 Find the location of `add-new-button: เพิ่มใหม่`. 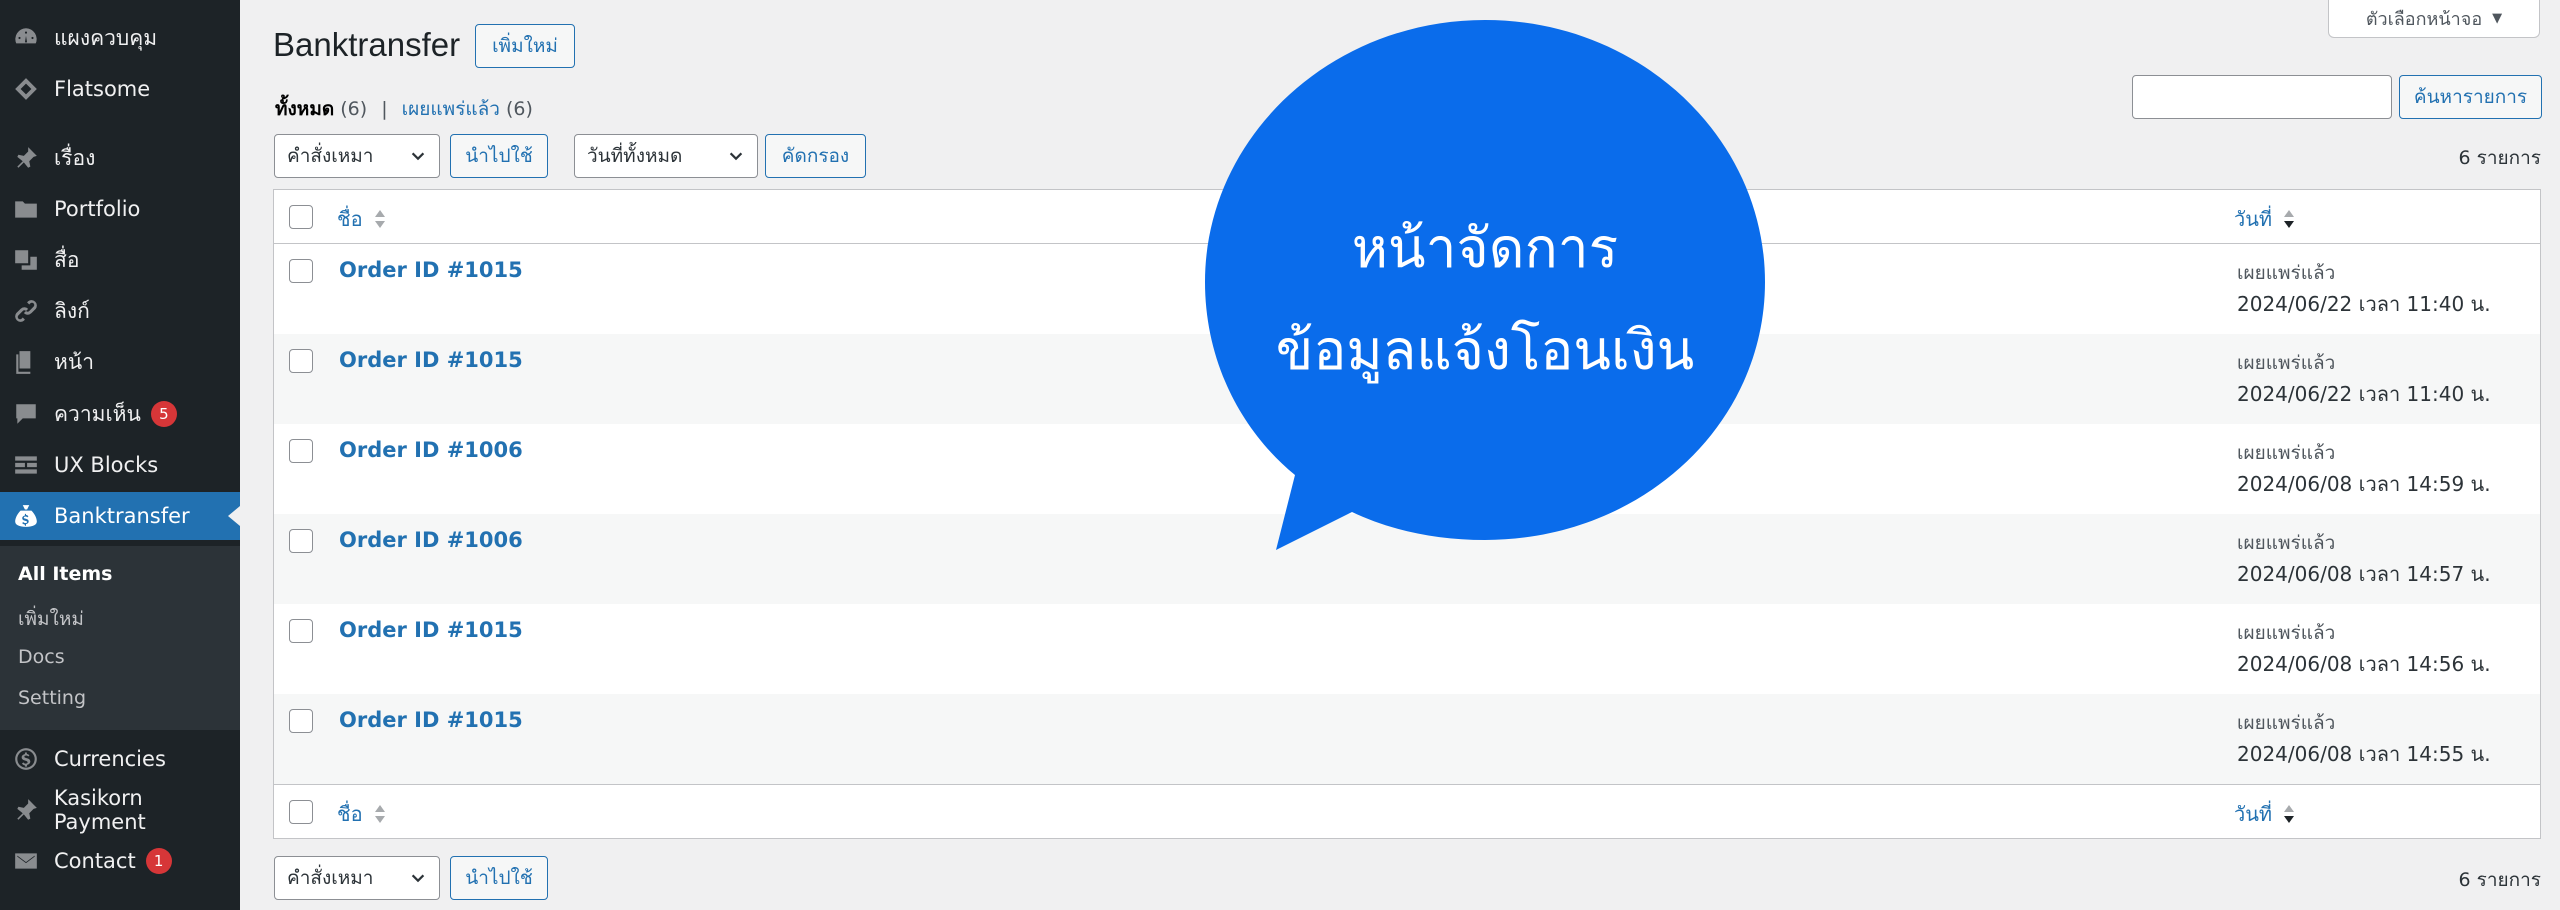

add-new-button: เพิ่มใหม่ is located at coordinates (525, 46).